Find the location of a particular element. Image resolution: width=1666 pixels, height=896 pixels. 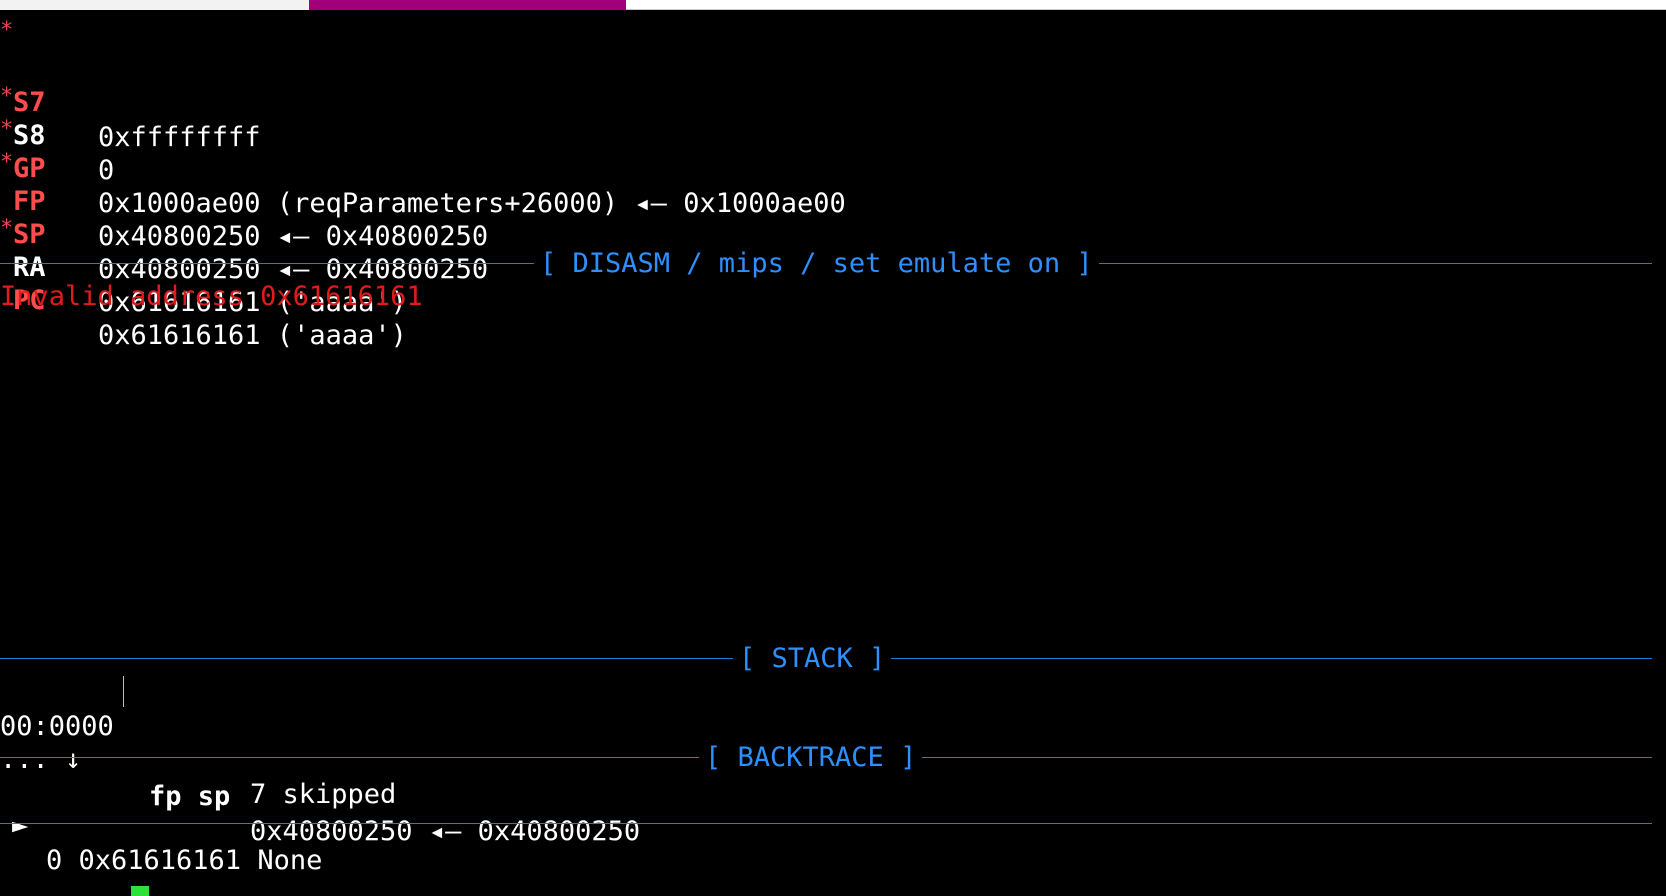

disasm-header-title: [ DISASM / mips / set emulate on ] is located at coordinates (816, 263).